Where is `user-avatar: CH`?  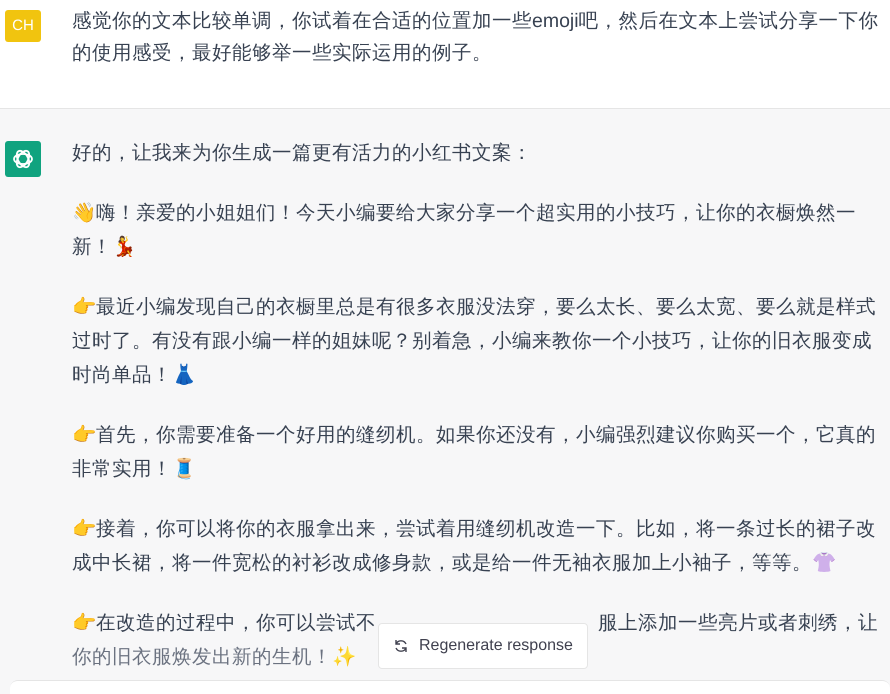 user-avatar: CH is located at coordinates (23, 26).